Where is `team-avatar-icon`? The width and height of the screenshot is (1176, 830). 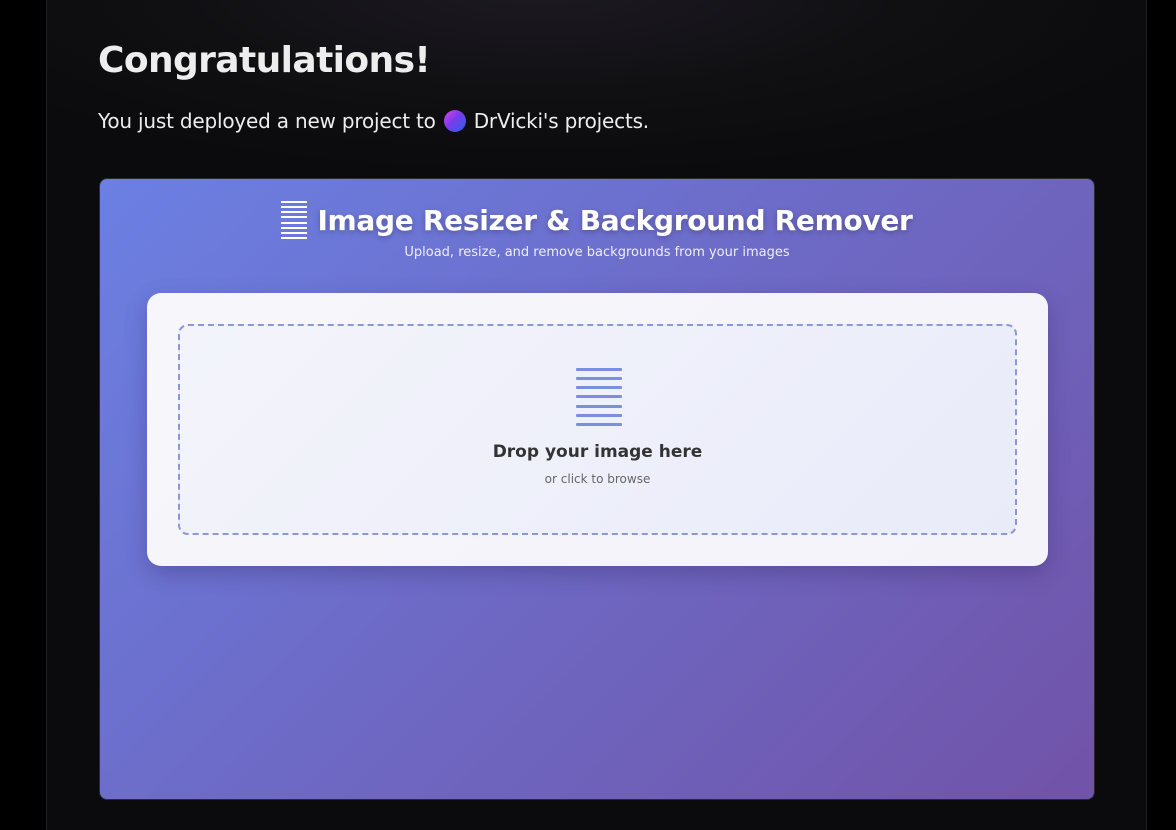
team-avatar-icon is located at coordinates (454, 121).